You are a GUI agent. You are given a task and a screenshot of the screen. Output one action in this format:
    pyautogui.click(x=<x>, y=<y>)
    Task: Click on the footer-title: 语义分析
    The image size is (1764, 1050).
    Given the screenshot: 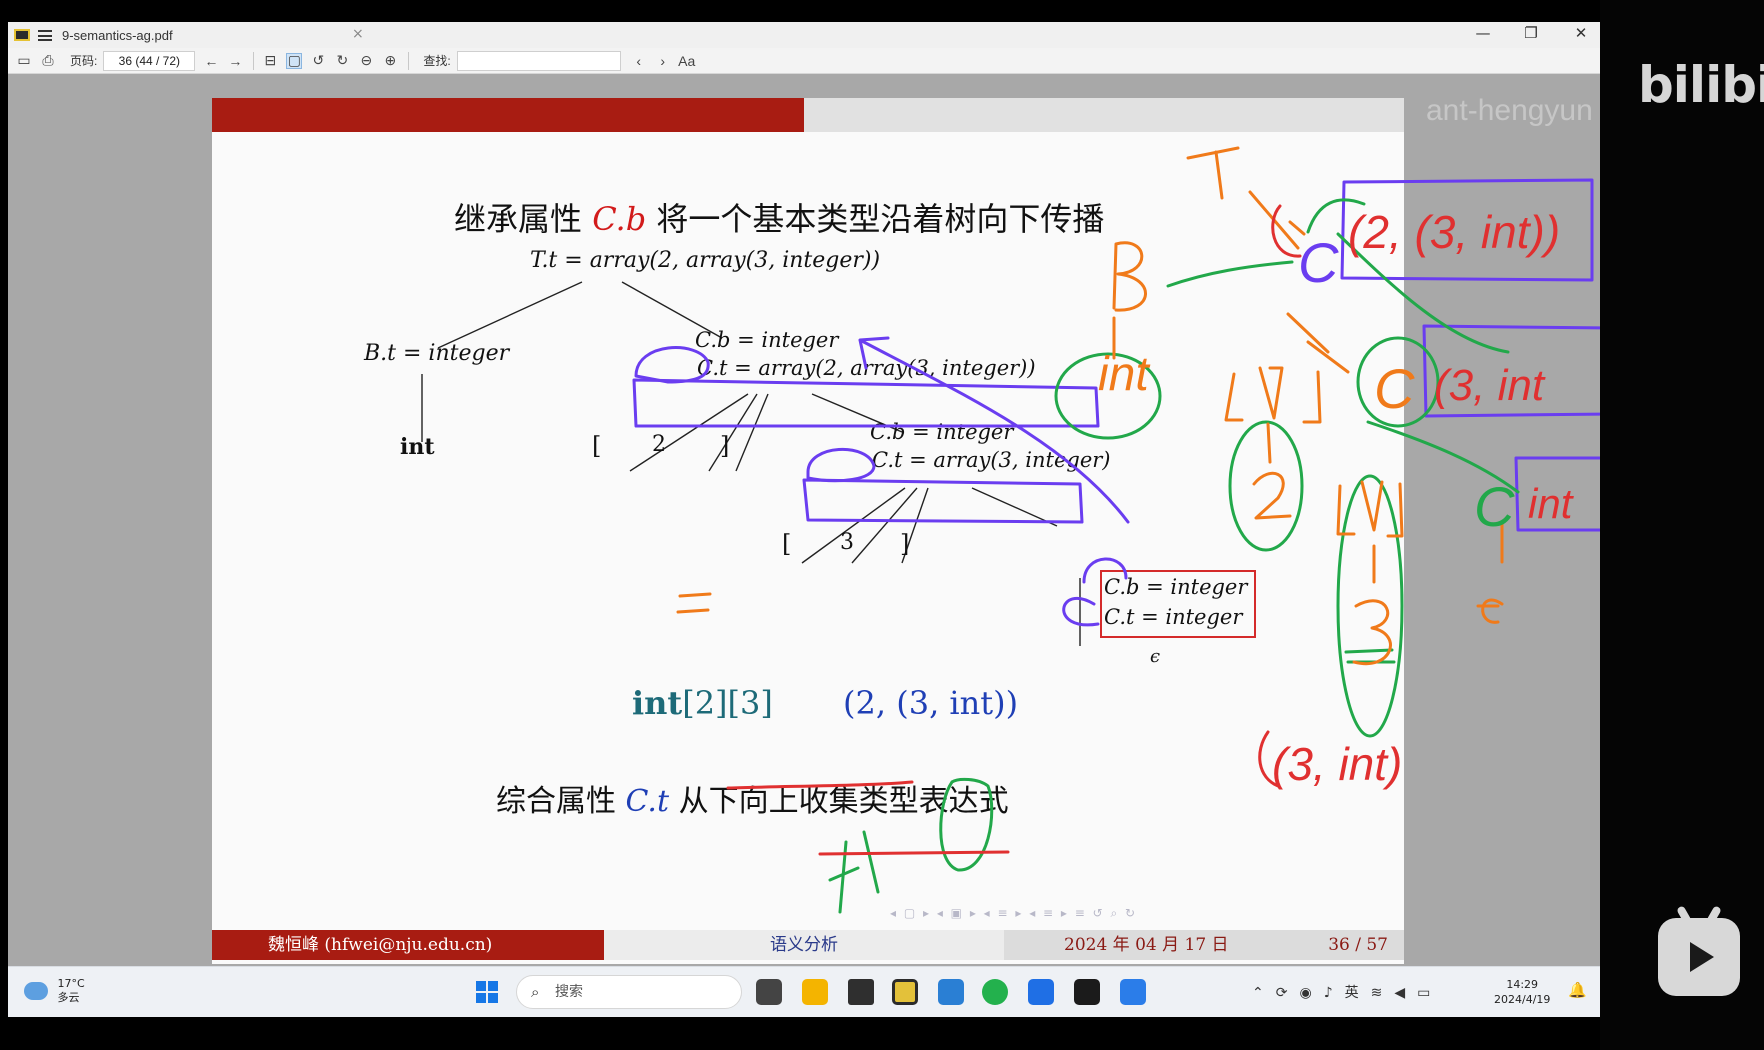 What is the action you would take?
    pyautogui.click(x=804, y=945)
    